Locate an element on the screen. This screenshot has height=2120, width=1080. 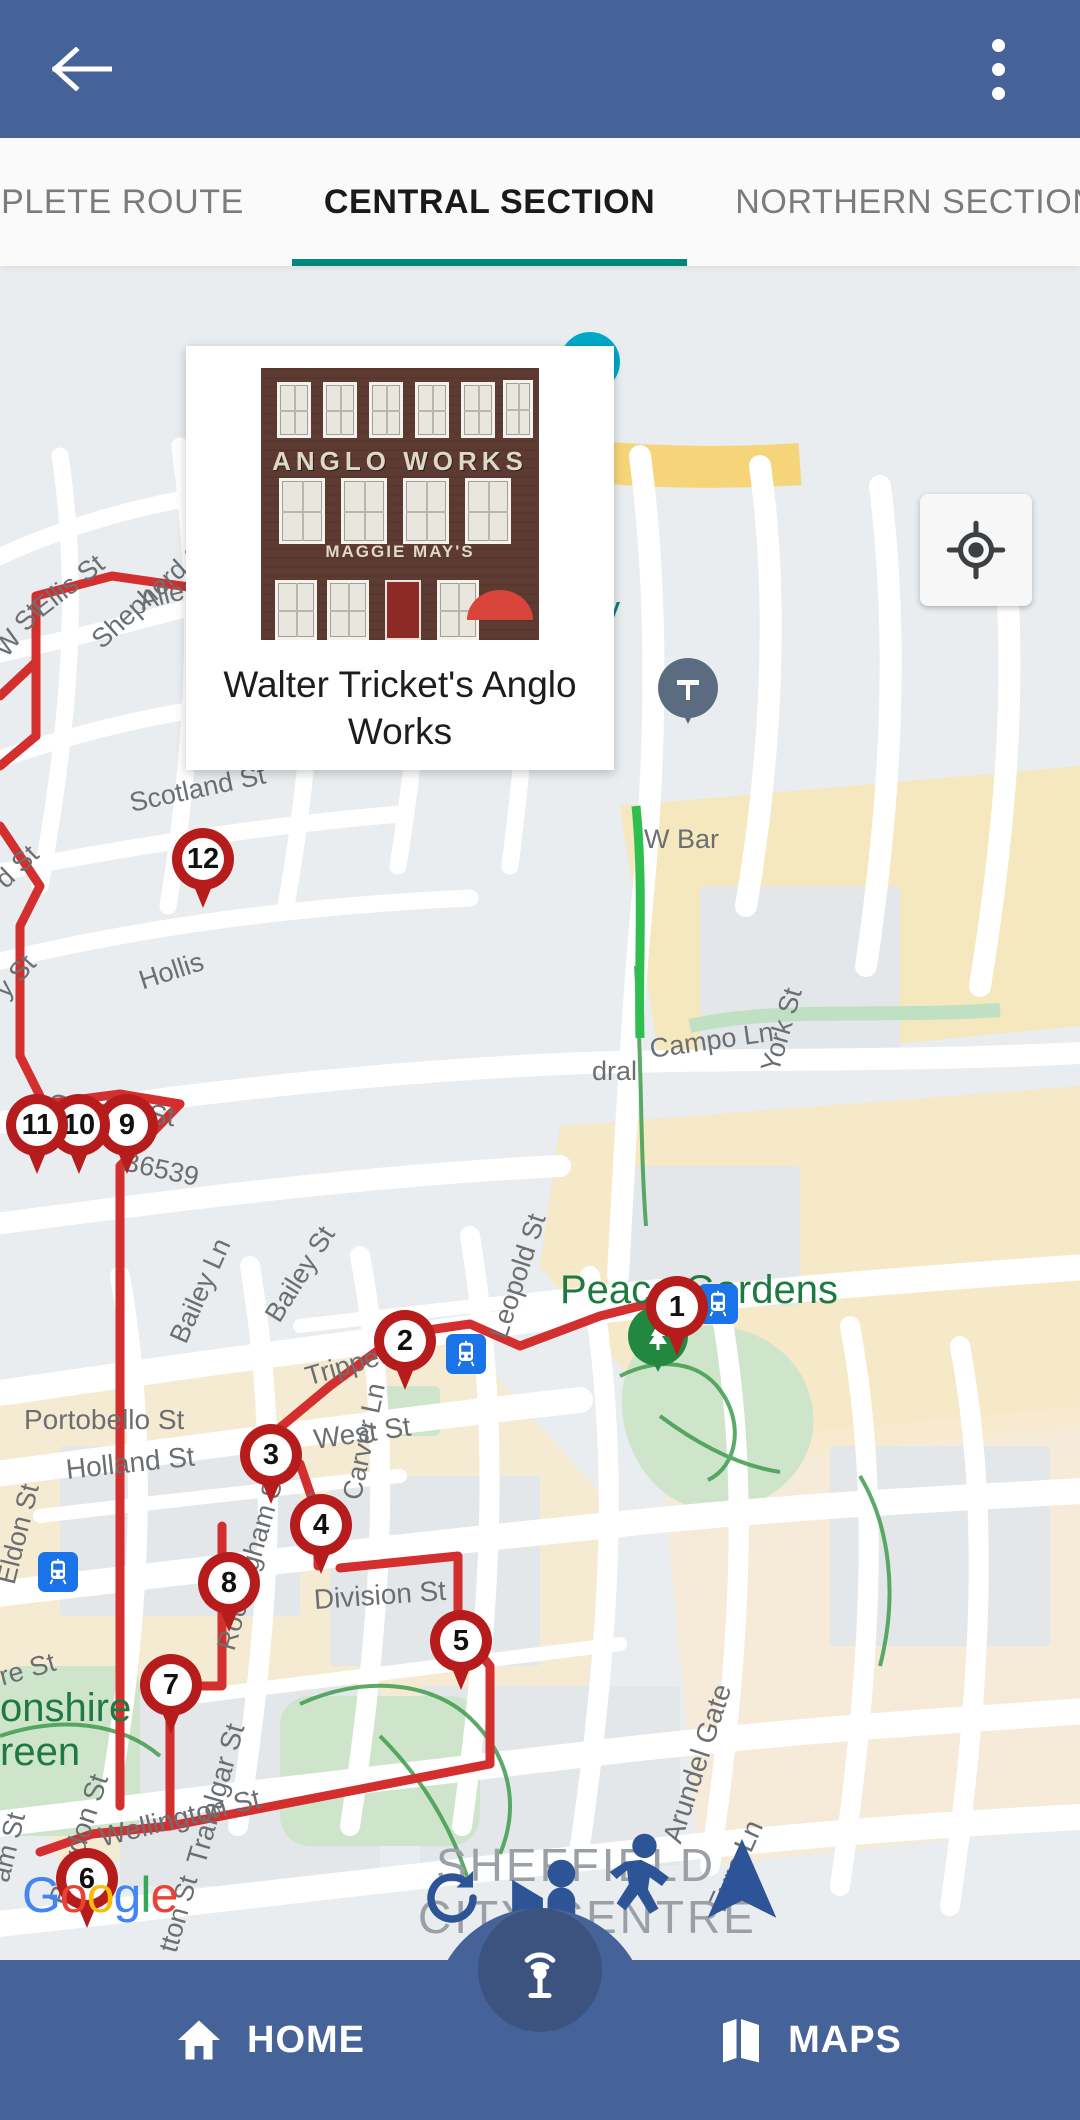
place-title: Walter Tricket's Anglo Works is located at coordinates (400, 708).